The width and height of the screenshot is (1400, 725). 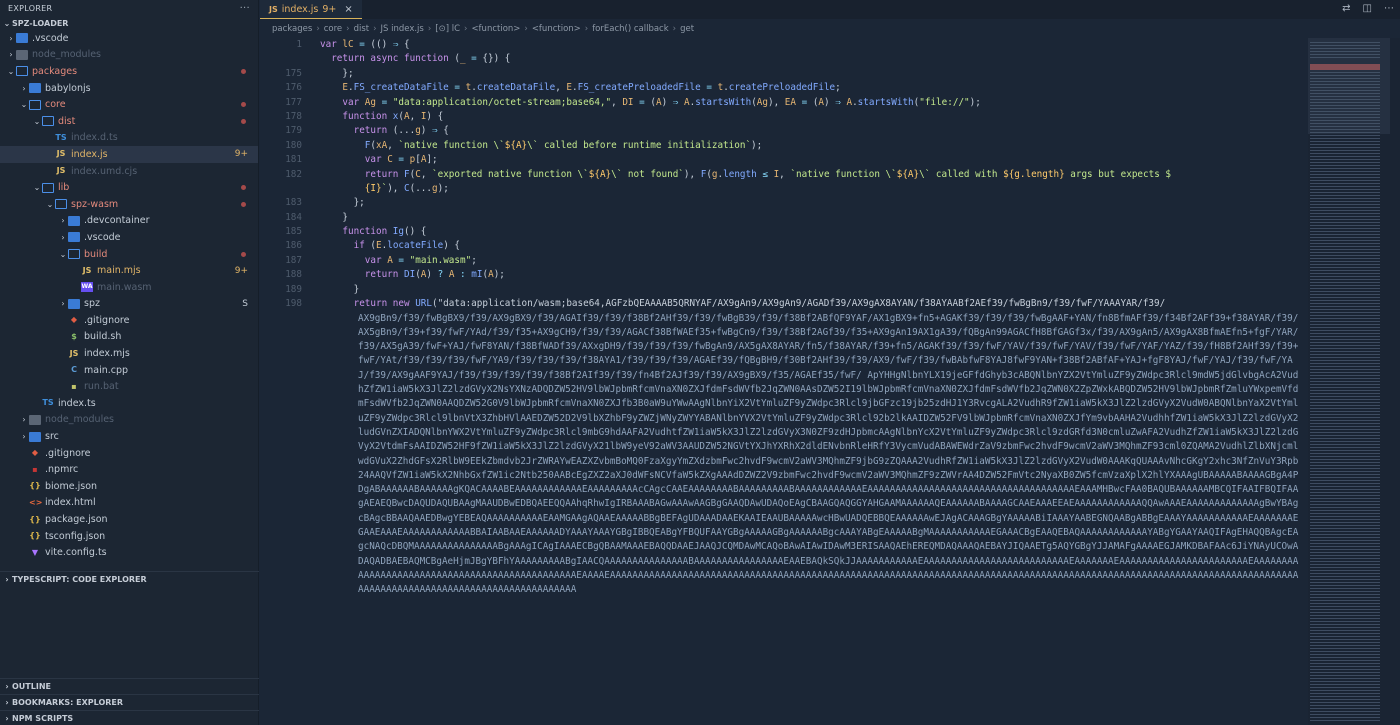 I want to click on folder-icon, so click(x=35, y=88).